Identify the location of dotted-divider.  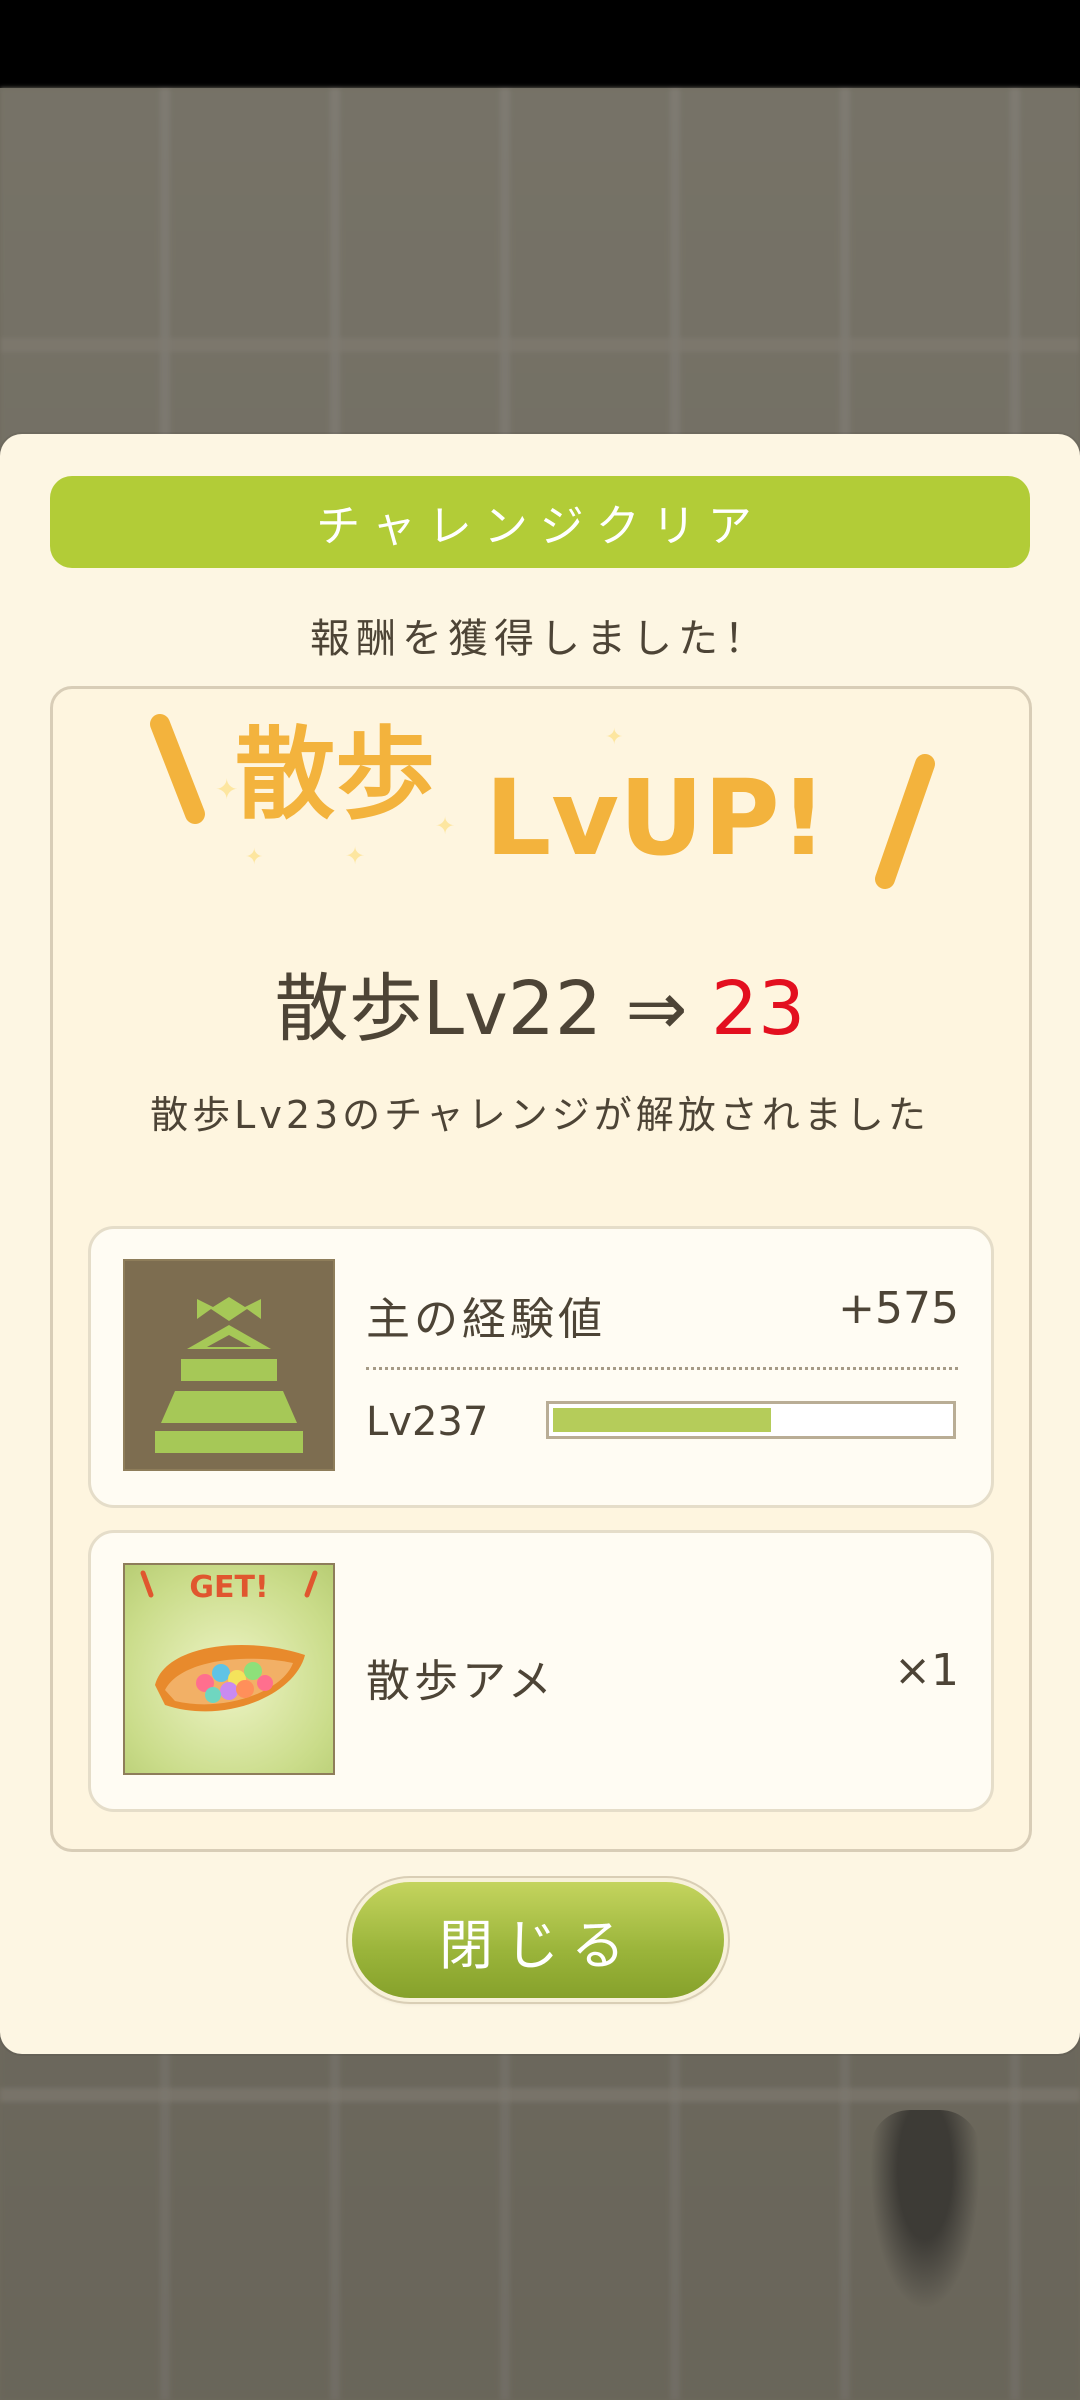
(662, 1368).